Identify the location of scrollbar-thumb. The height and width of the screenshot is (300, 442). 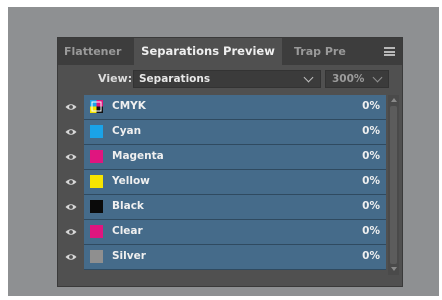
(393, 185).